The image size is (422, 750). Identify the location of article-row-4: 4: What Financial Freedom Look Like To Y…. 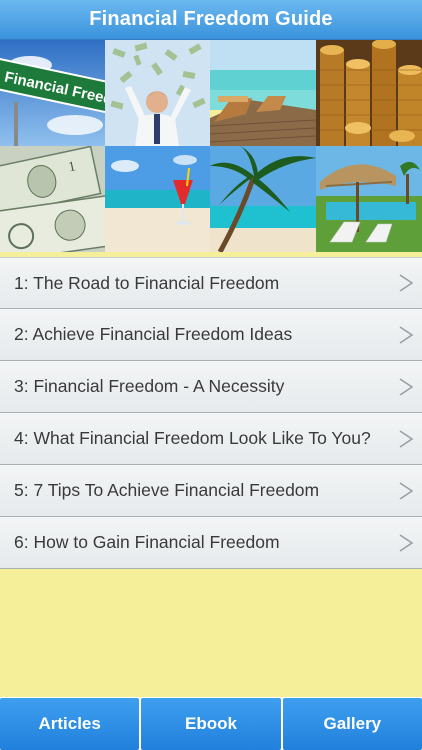
(211, 439).